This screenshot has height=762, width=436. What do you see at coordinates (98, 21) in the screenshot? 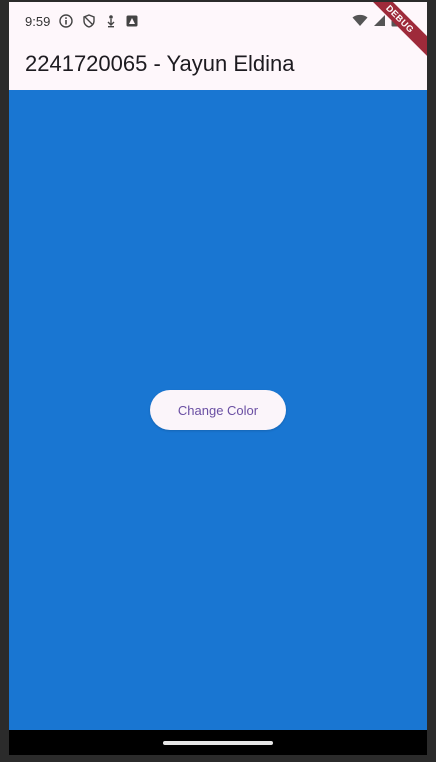
I see `status-left-icons` at bounding box center [98, 21].